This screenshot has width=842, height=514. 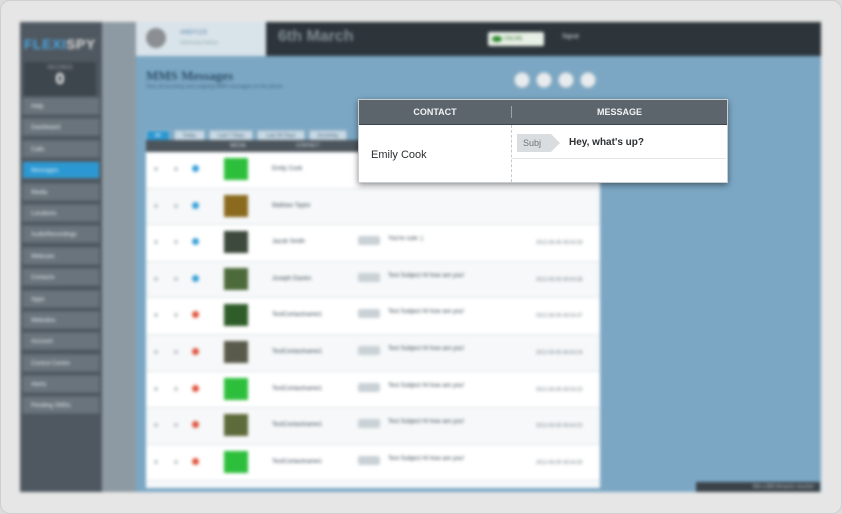 What do you see at coordinates (61, 148) in the screenshot?
I see `sidebar-item-calls: Calls` at bounding box center [61, 148].